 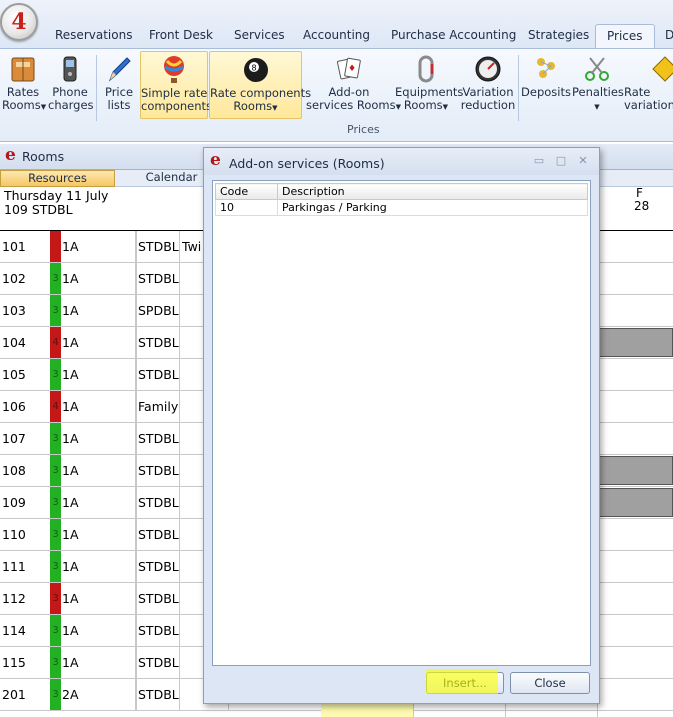 What do you see at coordinates (255, 70) in the screenshot?
I see `eight-ball-icon: 8` at bounding box center [255, 70].